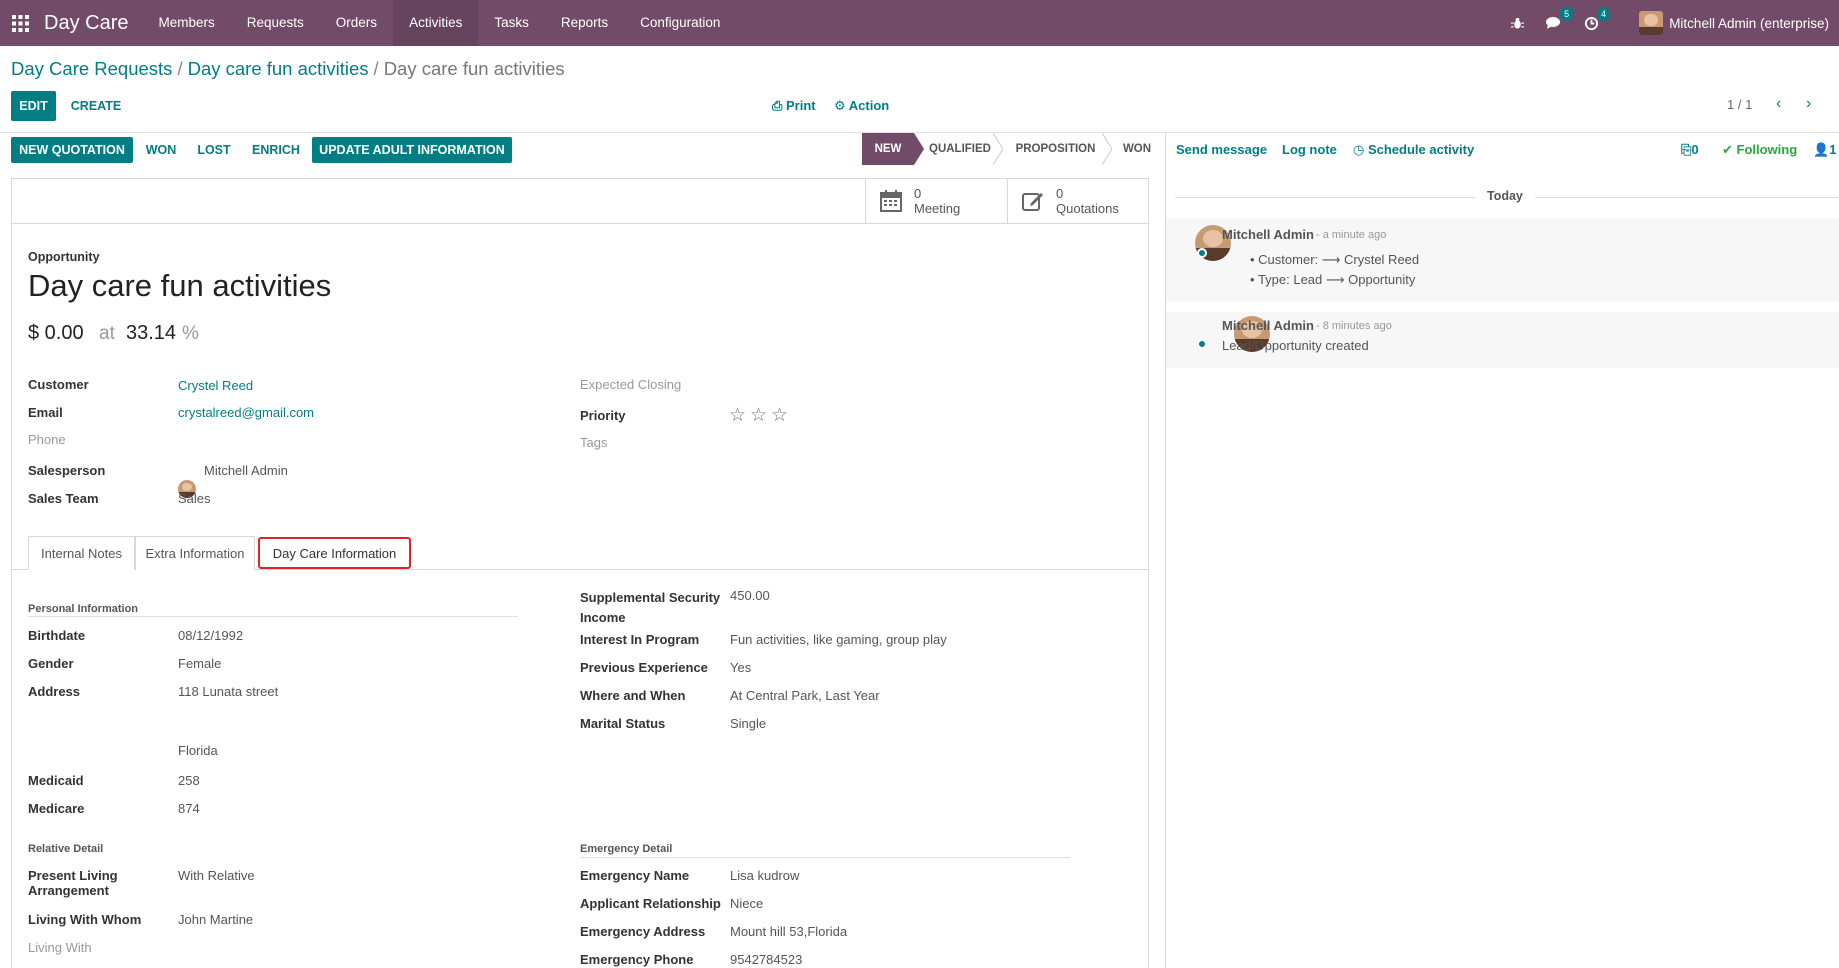  I want to click on breadcrumb-requests: Day Care Requests, so click(91, 68).